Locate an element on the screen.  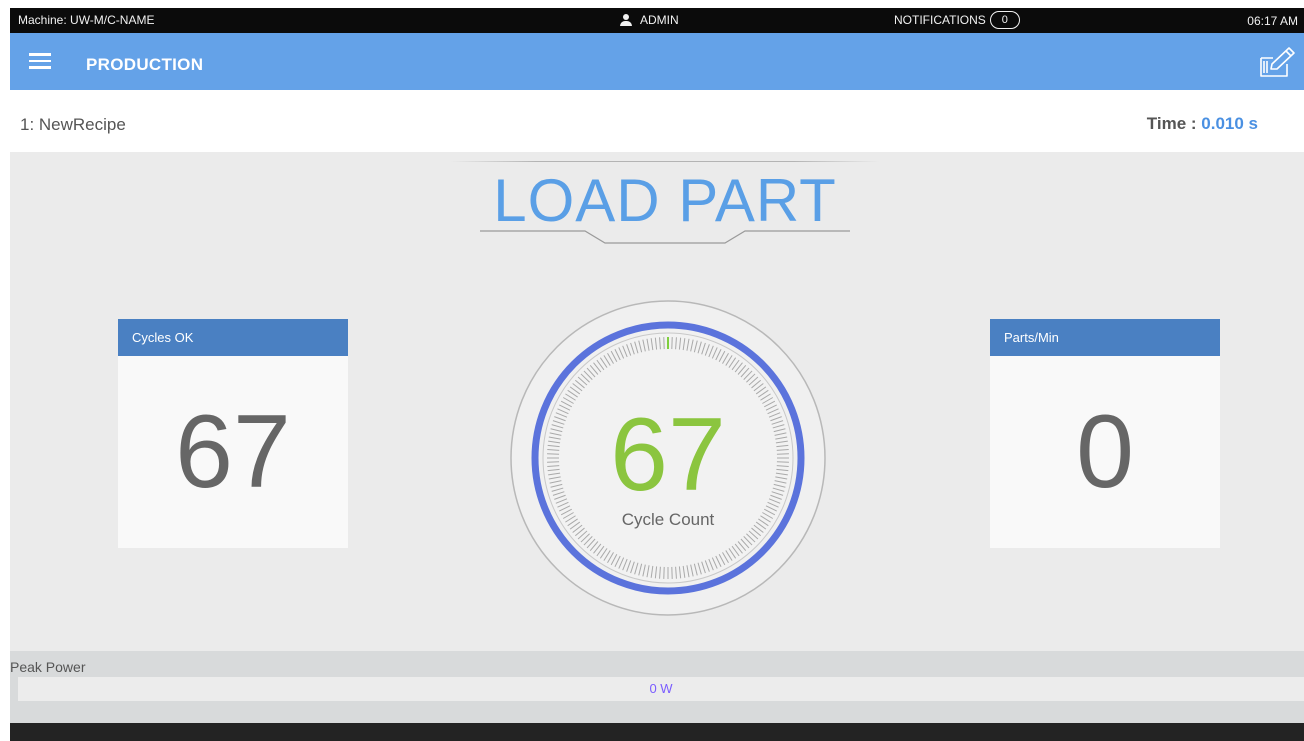
notifications-count-badge: 0 is located at coordinates (1004, 20).